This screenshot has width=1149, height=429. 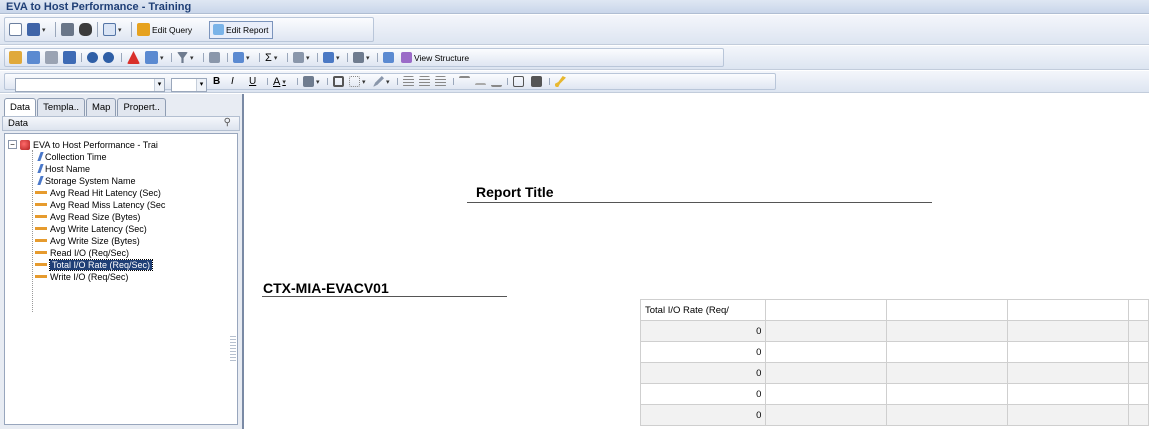 What do you see at coordinates (67, 30) in the screenshot?
I see `print-button` at bounding box center [67, 30].